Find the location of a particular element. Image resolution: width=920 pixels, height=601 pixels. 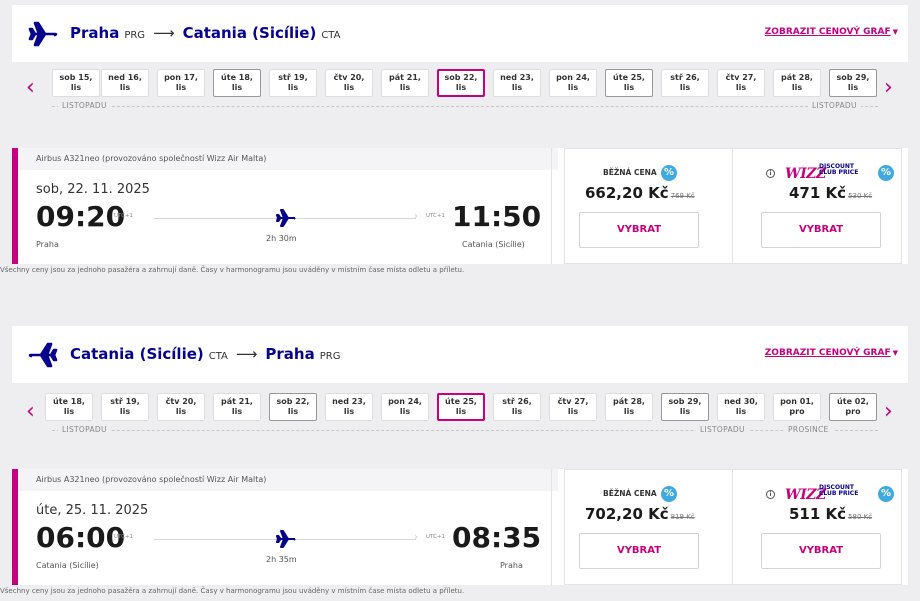

arrival-city: Catania (Sicílie) is located at coordinates (493, 244).